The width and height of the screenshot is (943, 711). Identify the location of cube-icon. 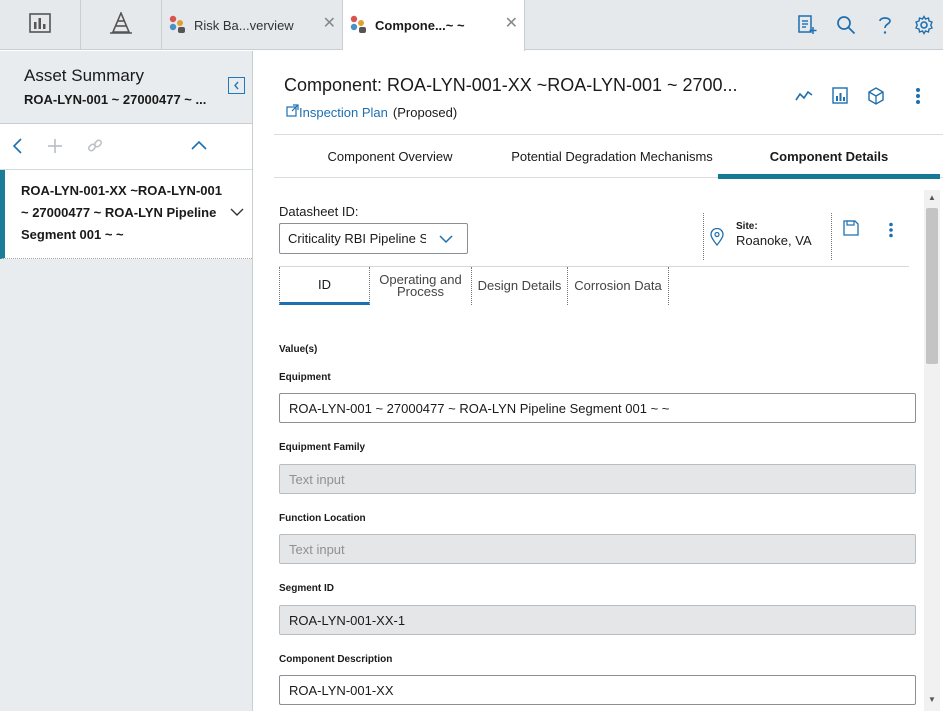
(876, 96).